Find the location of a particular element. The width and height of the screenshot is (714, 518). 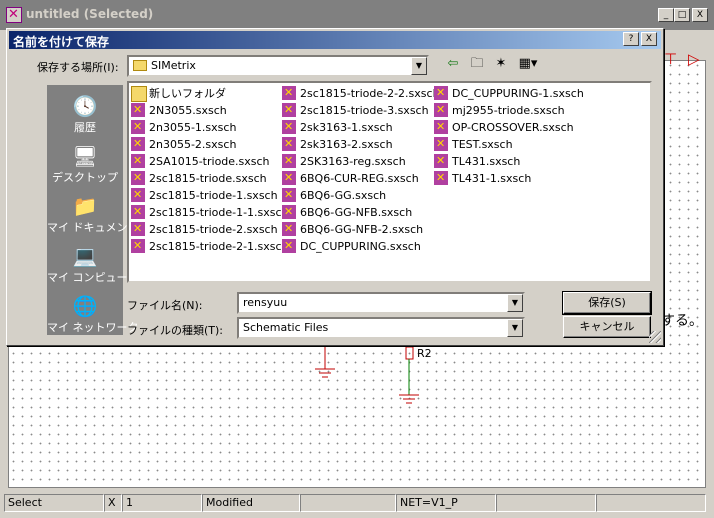

new-folder-icon: ✶ is located at coordinates (501, 64).